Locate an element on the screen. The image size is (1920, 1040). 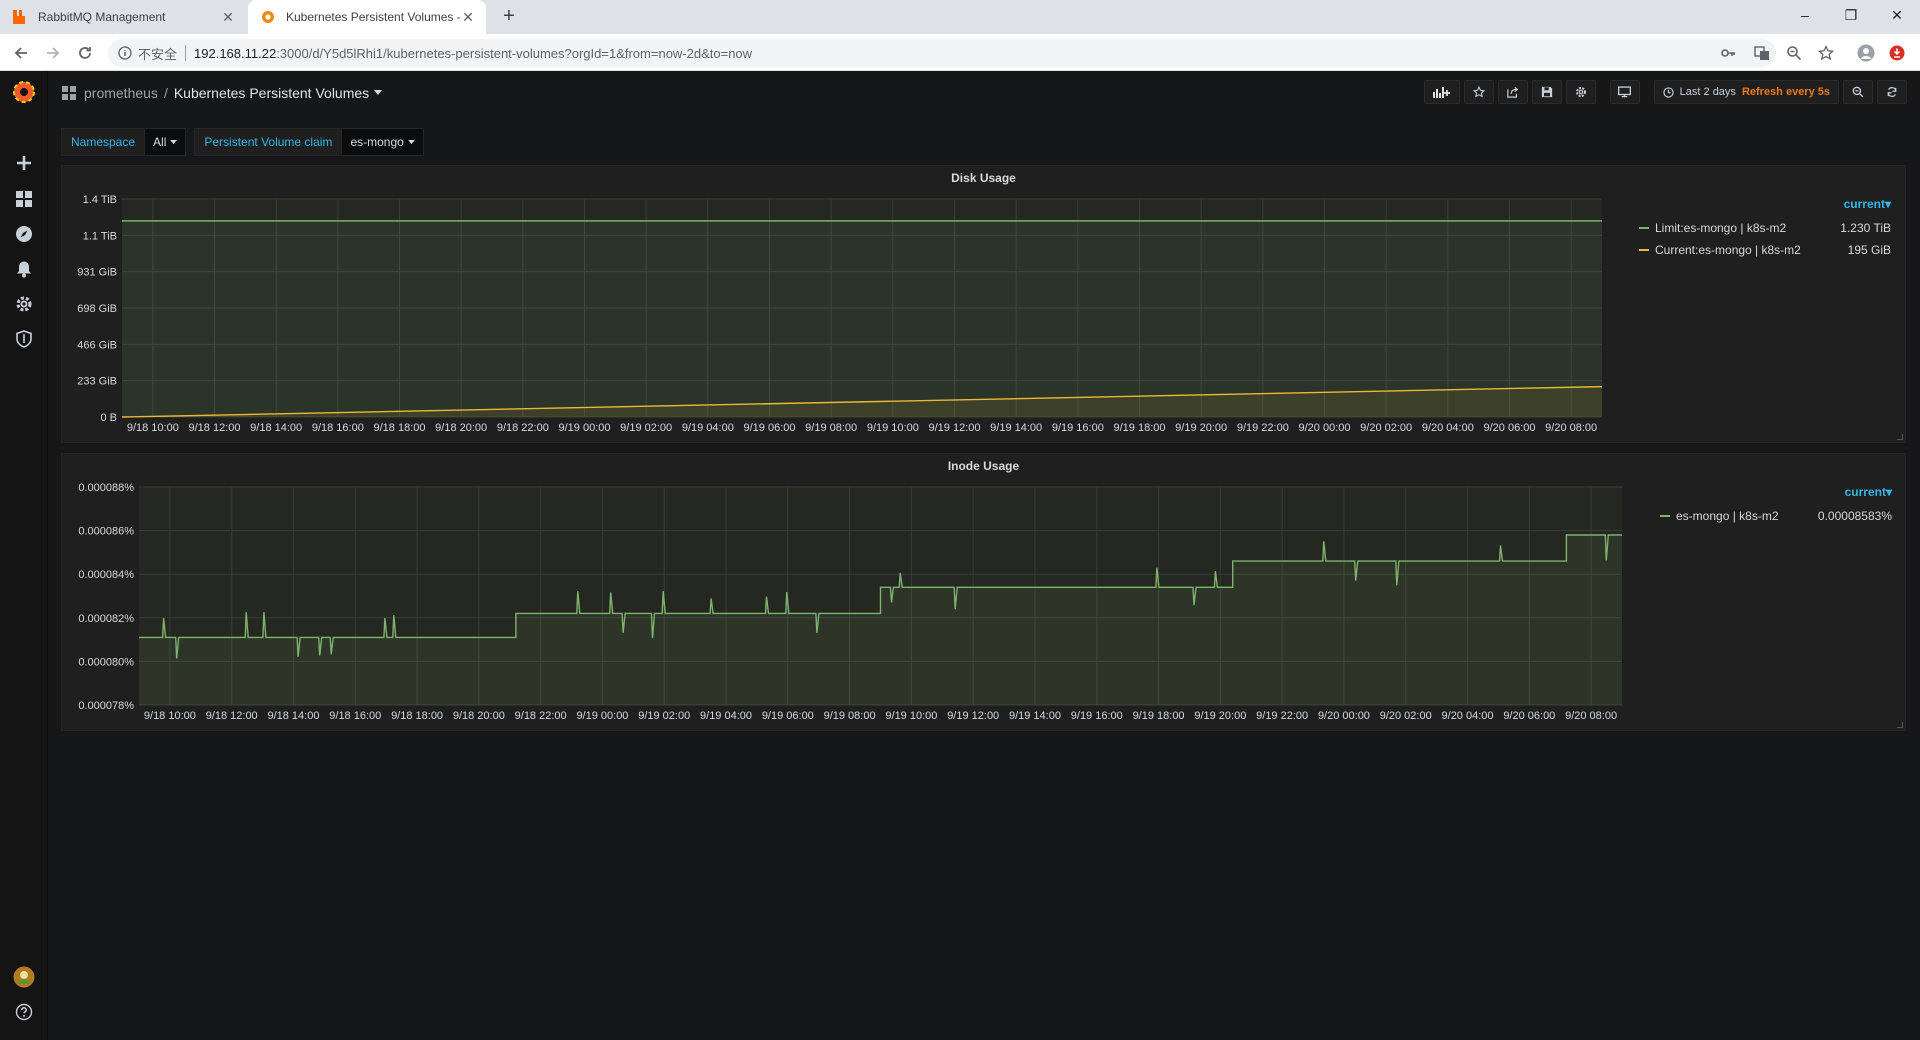
y-tick-label: 931 GiB is located at coordinates (97, 273).